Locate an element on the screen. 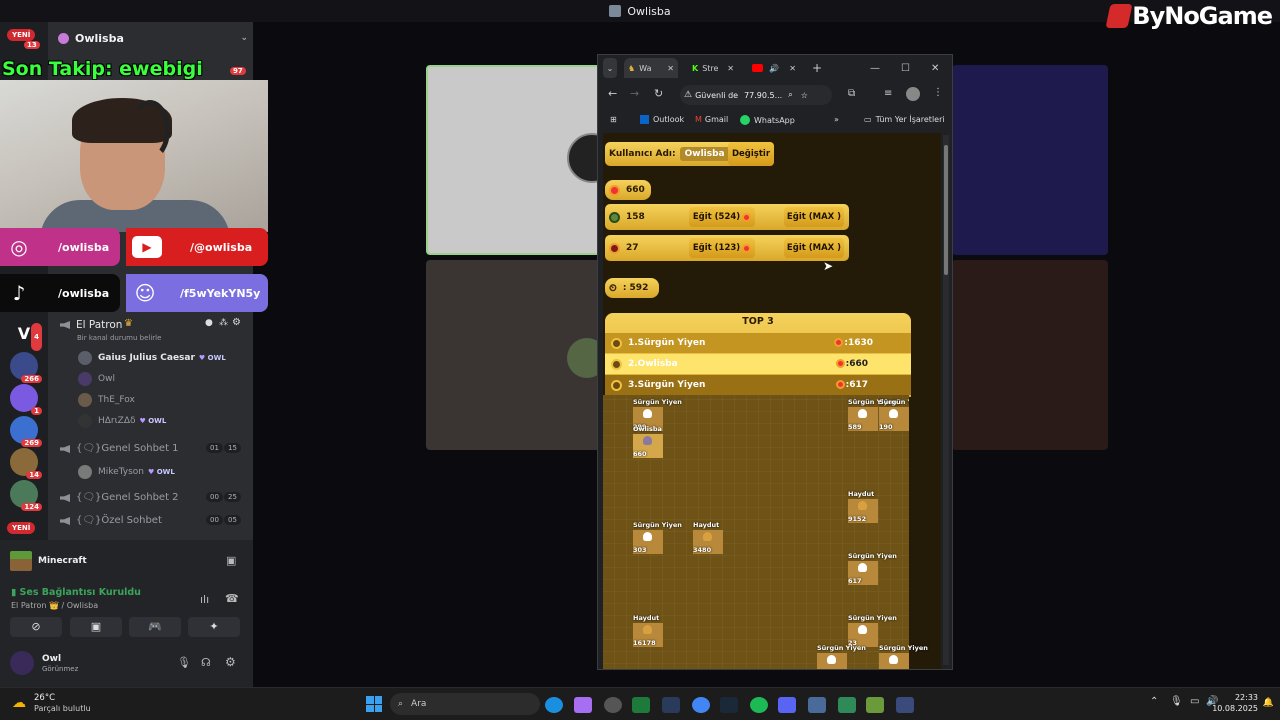  member-name: HΔrιZΔδOWL is located at coordinates (132, 421).